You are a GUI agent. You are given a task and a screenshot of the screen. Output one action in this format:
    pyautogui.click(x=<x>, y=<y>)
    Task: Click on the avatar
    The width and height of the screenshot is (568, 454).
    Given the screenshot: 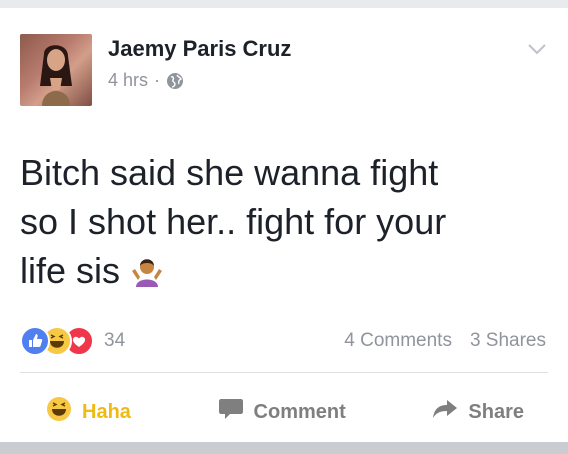 What is the action you would take?
    pyautogui.click(x=56, y=70)
    